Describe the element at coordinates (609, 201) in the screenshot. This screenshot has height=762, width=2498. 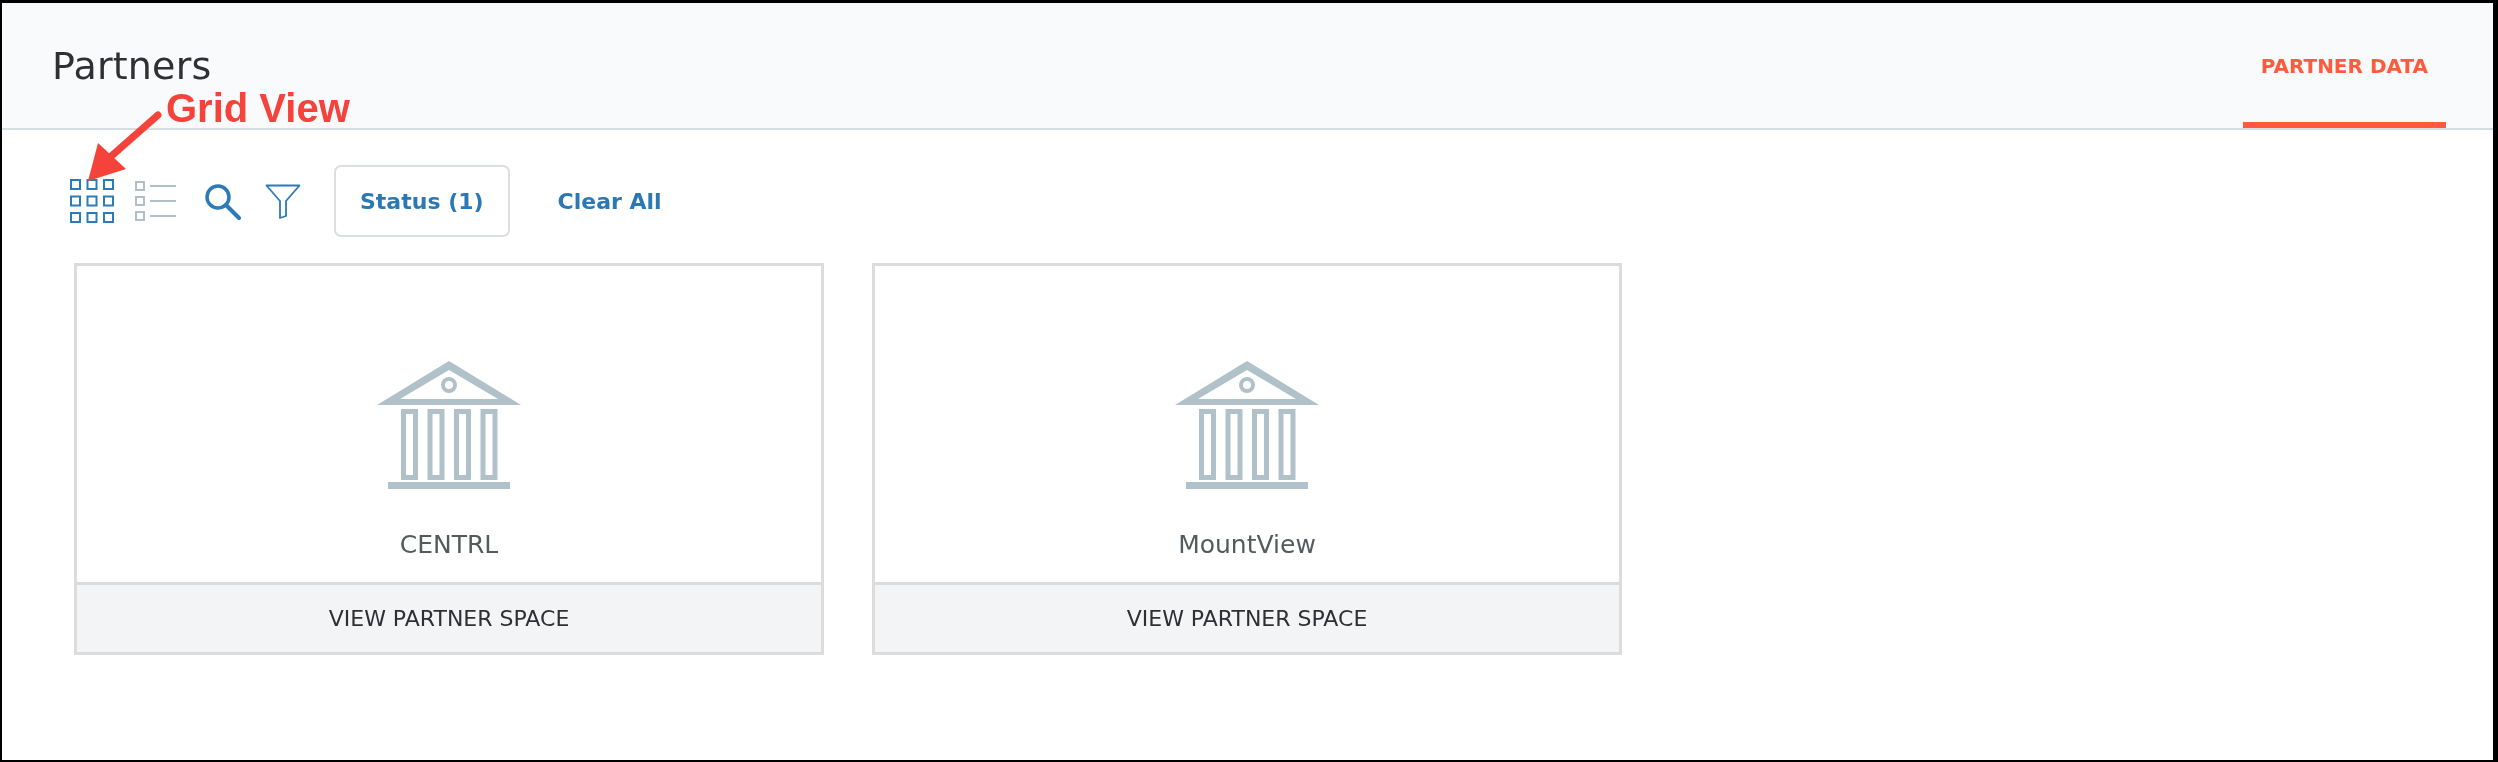
I see `clear-all-link: Clear All` at that location.